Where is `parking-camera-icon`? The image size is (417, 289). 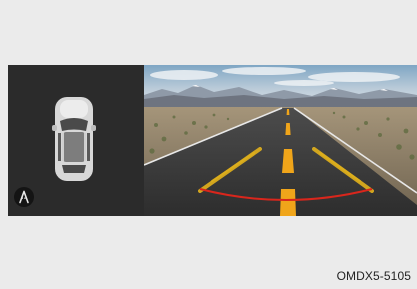
parking-camera-icon is located at coordinates (24, 197).